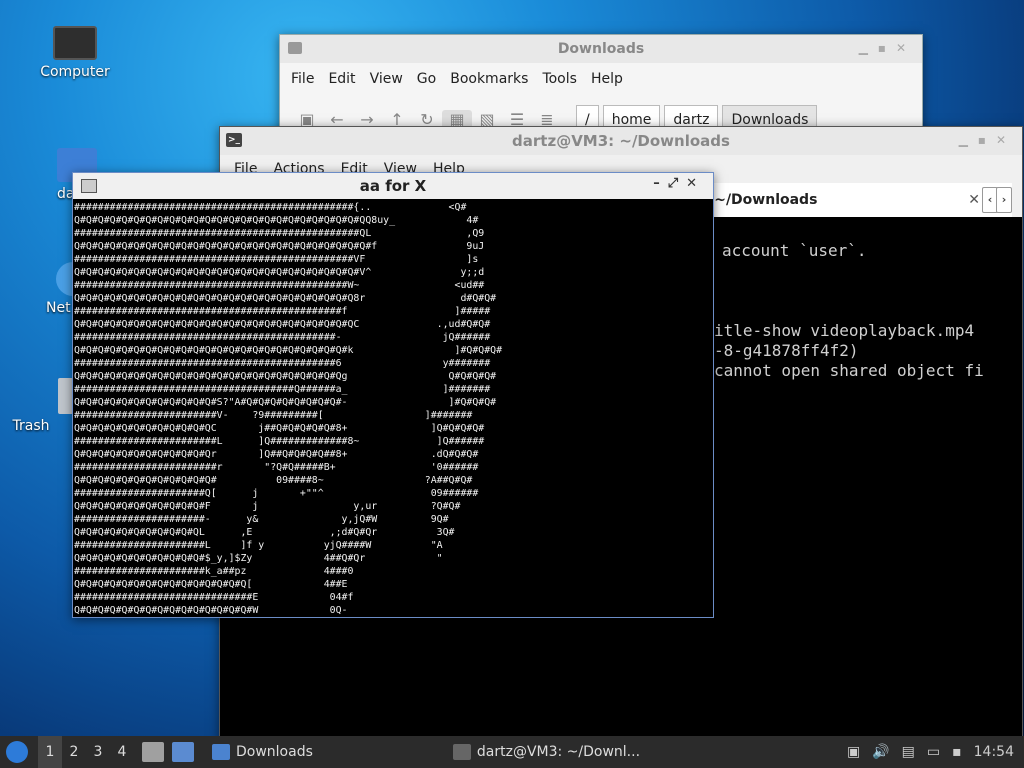 This screenshot has width=1024, height=768. What do you see at coordinates (853, 752) in the screenshot?
I see `network-icon: ▣` at bounding box center [853, 752].